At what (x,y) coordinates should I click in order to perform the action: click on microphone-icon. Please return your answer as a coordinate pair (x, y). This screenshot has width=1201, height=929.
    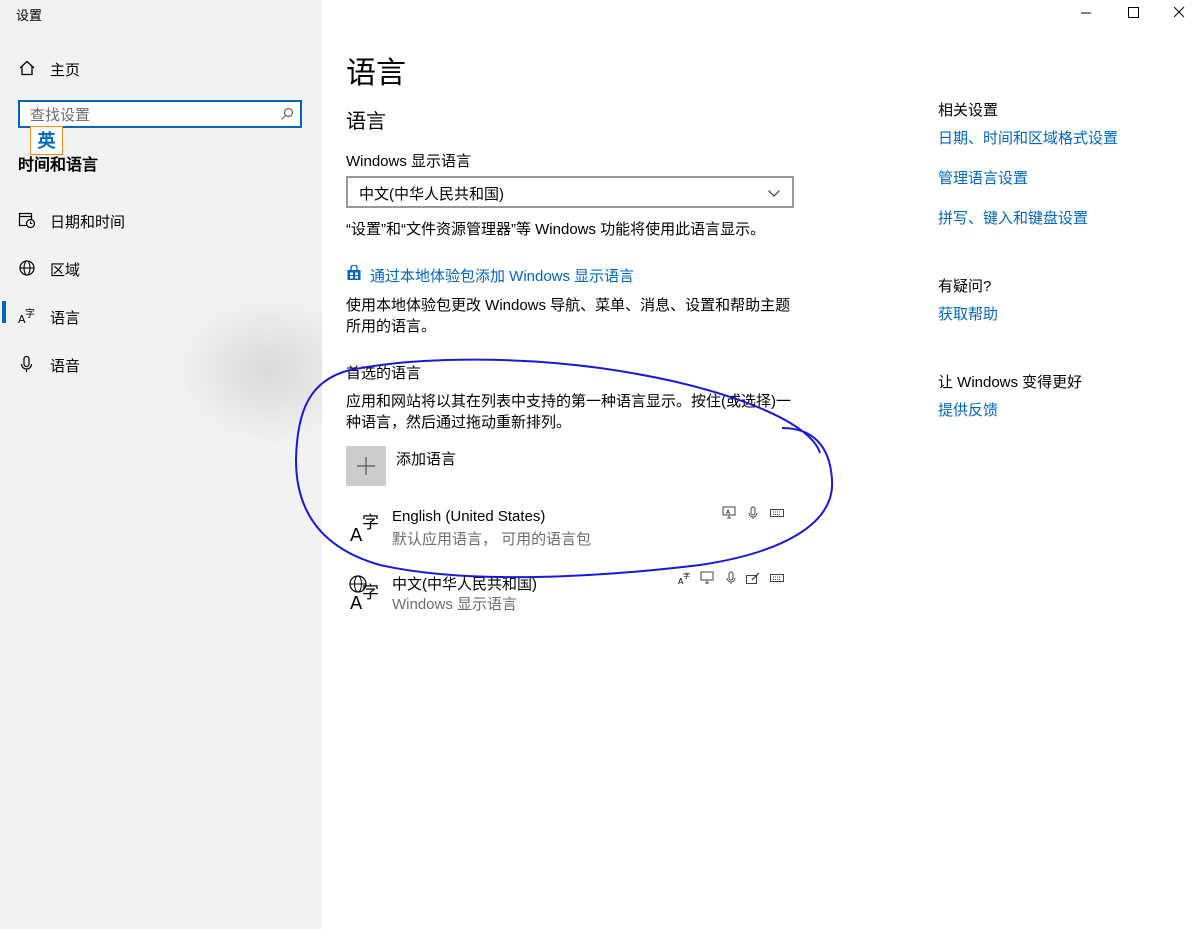
    Looking at the image, I should click on (26, 363).